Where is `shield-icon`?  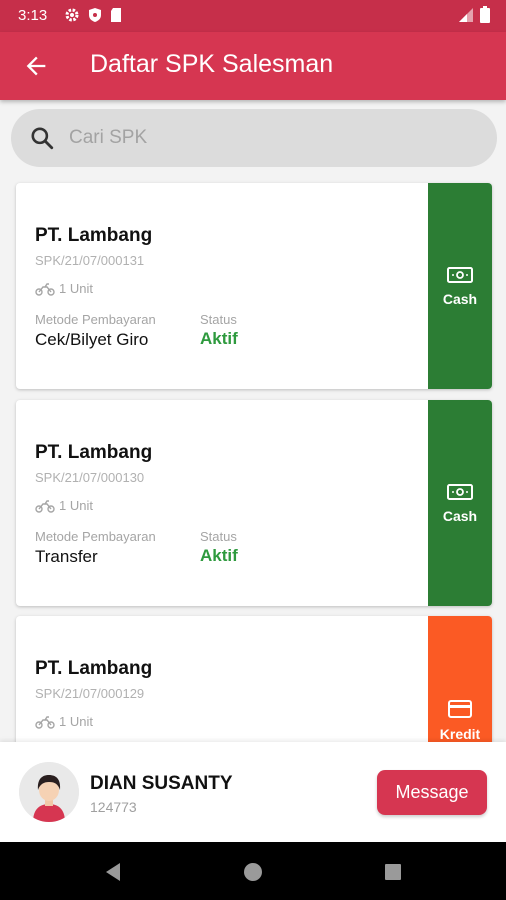 shield-icon is located at coordinates (95, 15).